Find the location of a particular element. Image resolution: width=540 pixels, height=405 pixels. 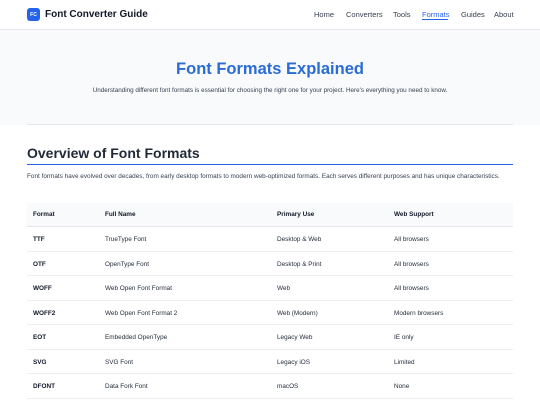

cell-primary-use: Legacy iOS is located at coordinates (294, 362).